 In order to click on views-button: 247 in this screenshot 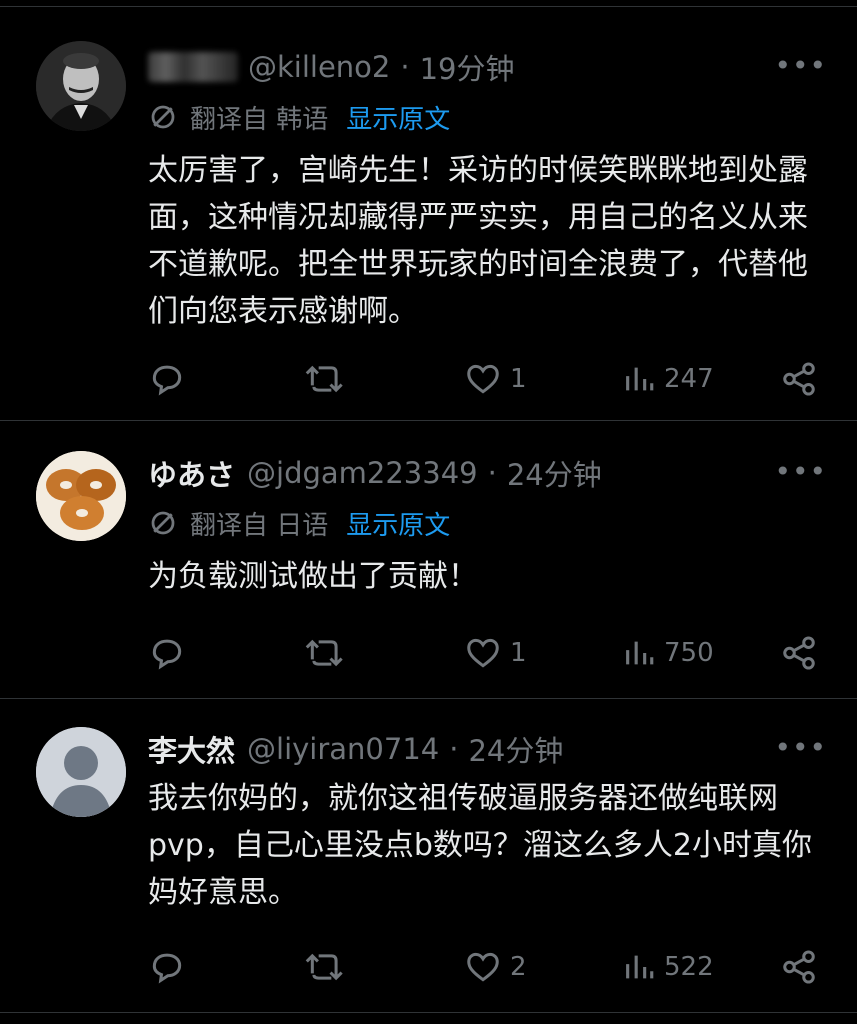, I will do `click(668, 379)`.